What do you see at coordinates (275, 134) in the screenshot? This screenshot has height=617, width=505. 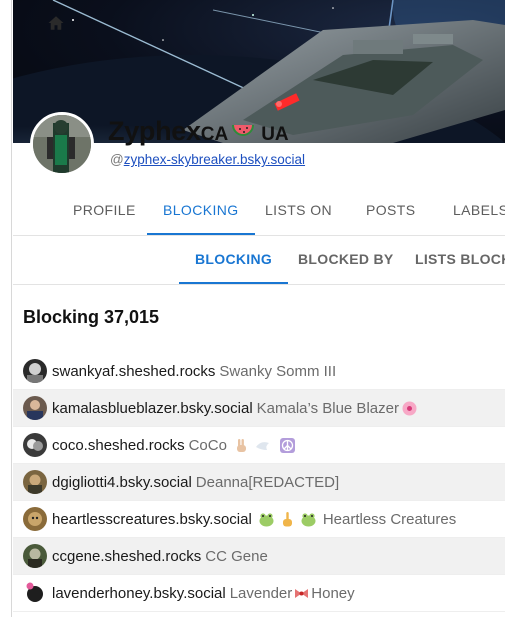 I see `name-suffix-ua: UA` at bounding box center [275, 134].